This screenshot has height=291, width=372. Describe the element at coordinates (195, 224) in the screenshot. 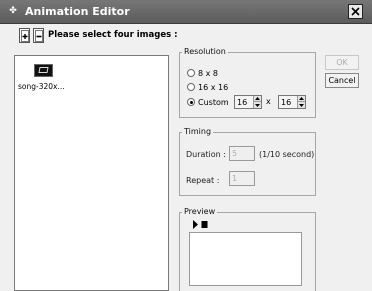

I see `play-icon` at that location.